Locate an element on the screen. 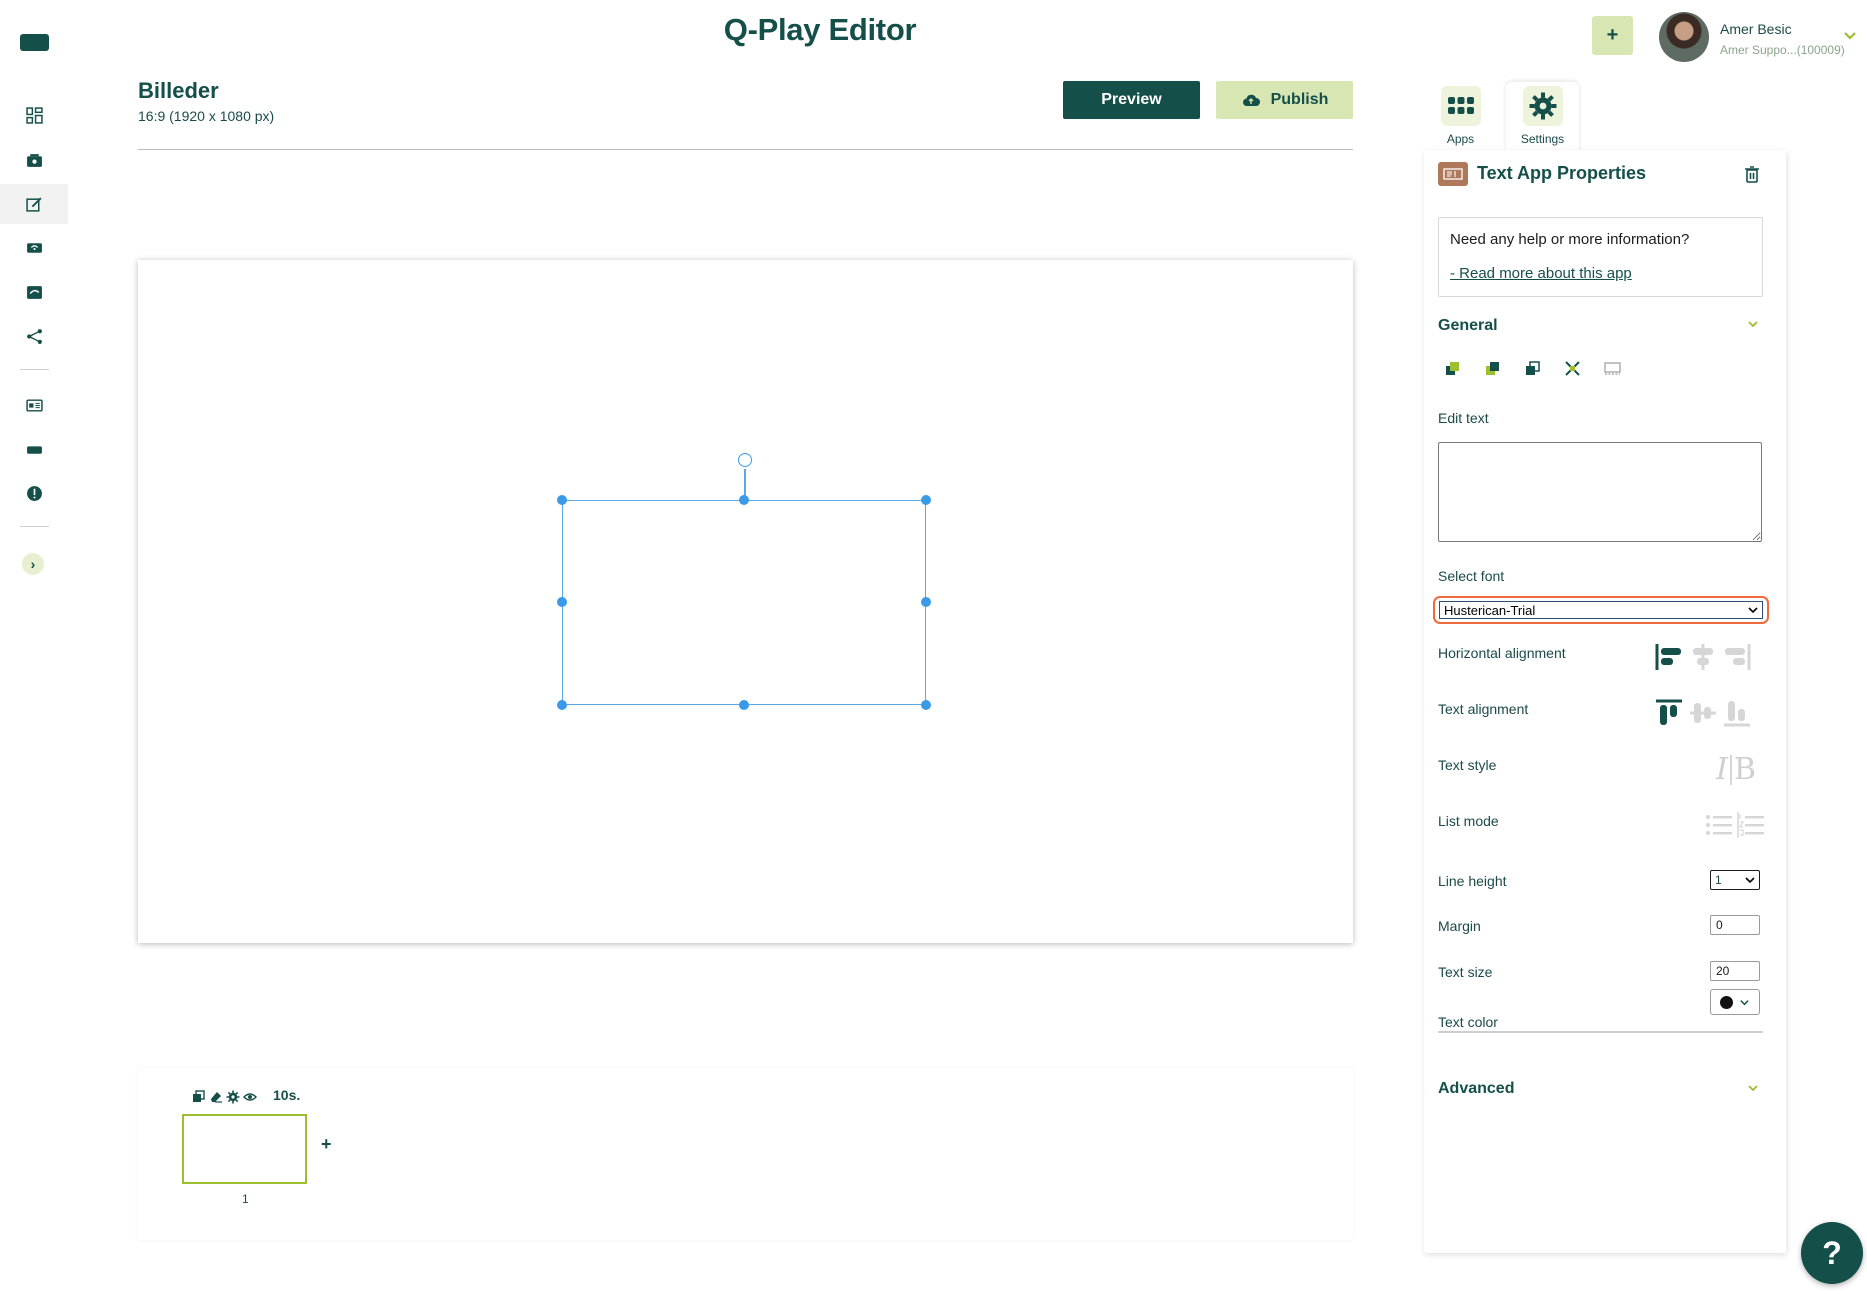 This screenshot has width=1867, height=1294. resize-handle-sw is located at coordinates (562, 705).